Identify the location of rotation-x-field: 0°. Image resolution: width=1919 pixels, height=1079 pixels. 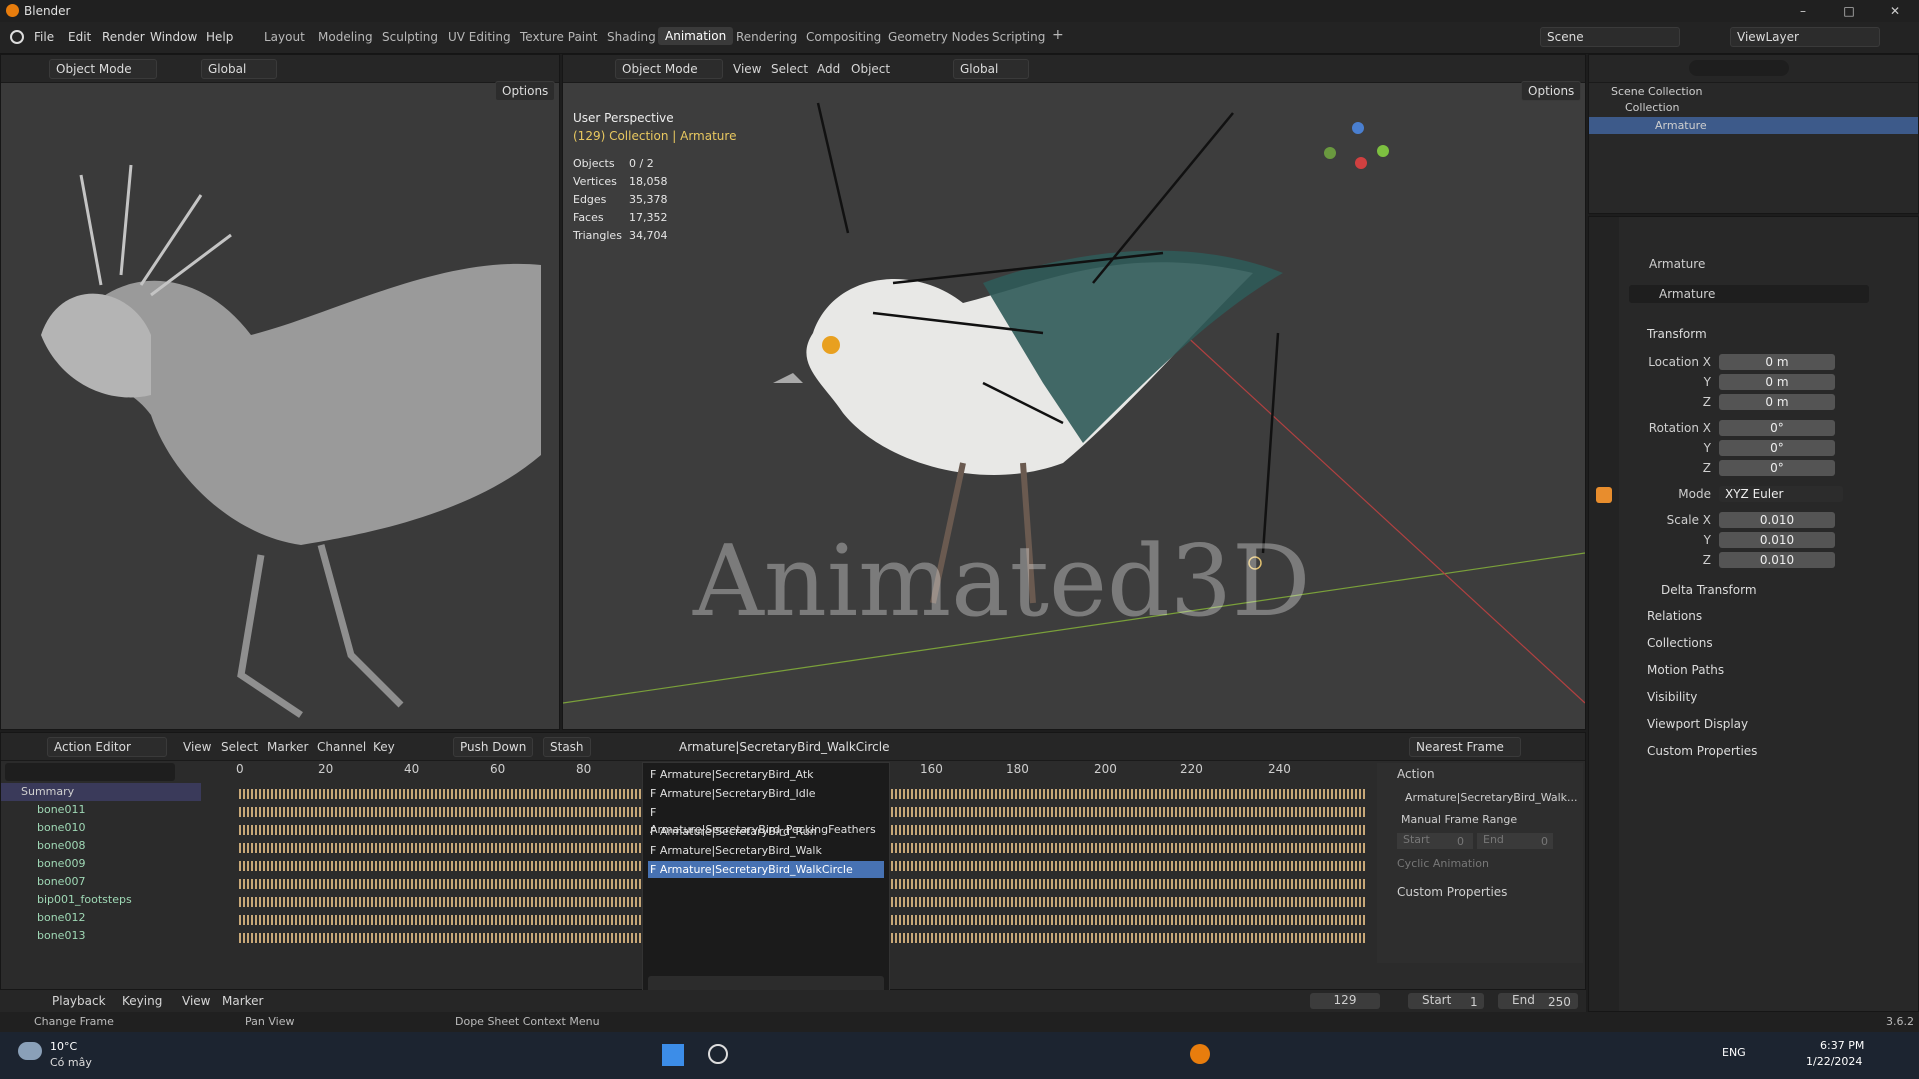
(1777, 428).